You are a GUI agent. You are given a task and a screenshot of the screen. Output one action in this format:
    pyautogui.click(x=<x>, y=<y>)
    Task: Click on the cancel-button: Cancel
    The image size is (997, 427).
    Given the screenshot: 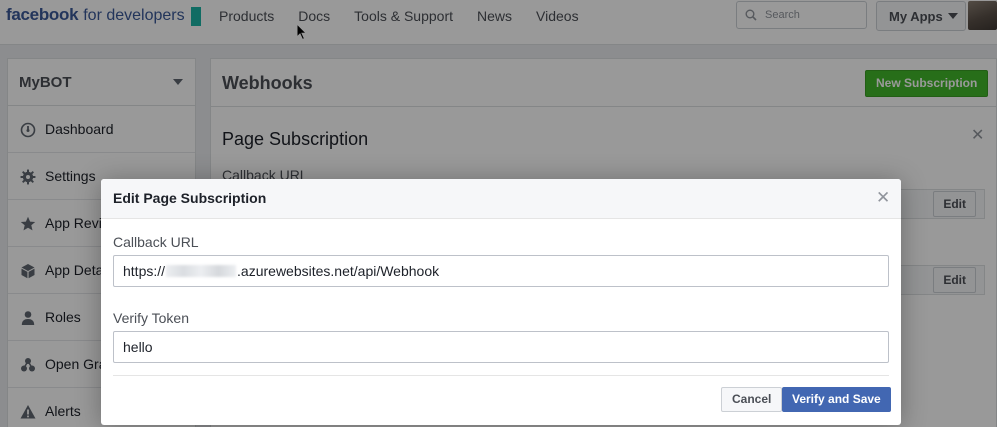 What is the action you would take?
    pyautogui.click(x=752, y=399)
    